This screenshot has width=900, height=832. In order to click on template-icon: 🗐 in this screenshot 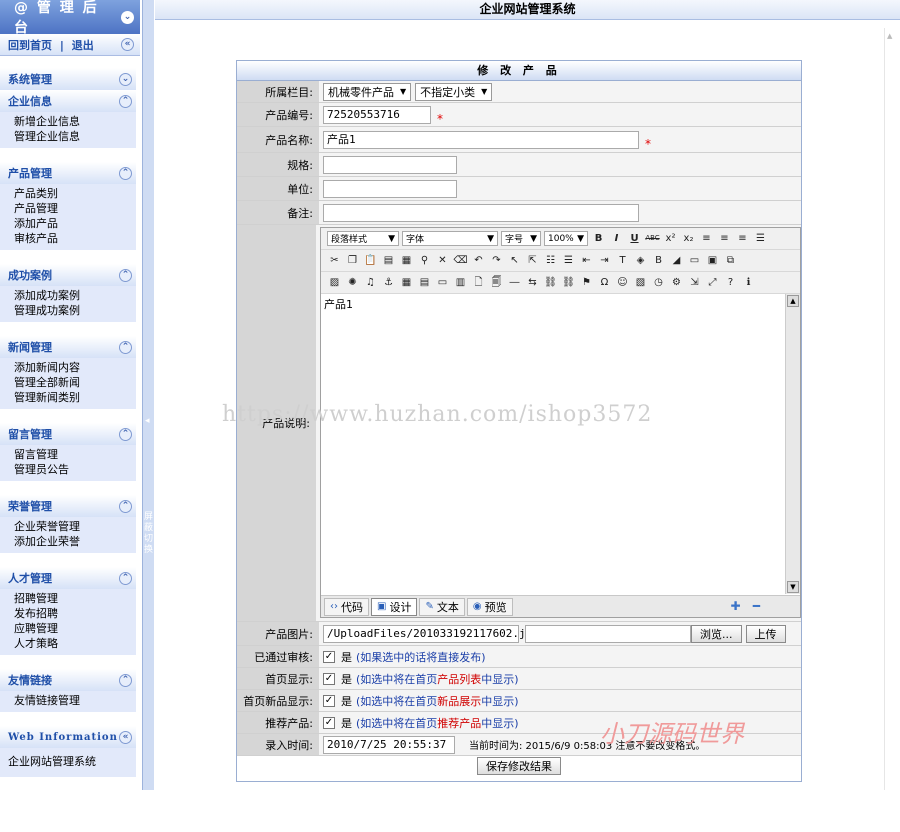, I will do `click(496, 282)`.